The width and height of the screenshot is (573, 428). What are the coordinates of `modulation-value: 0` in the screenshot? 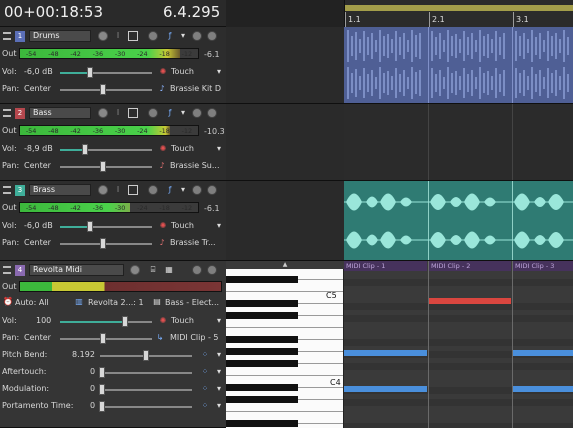 It's located at (92, 388).